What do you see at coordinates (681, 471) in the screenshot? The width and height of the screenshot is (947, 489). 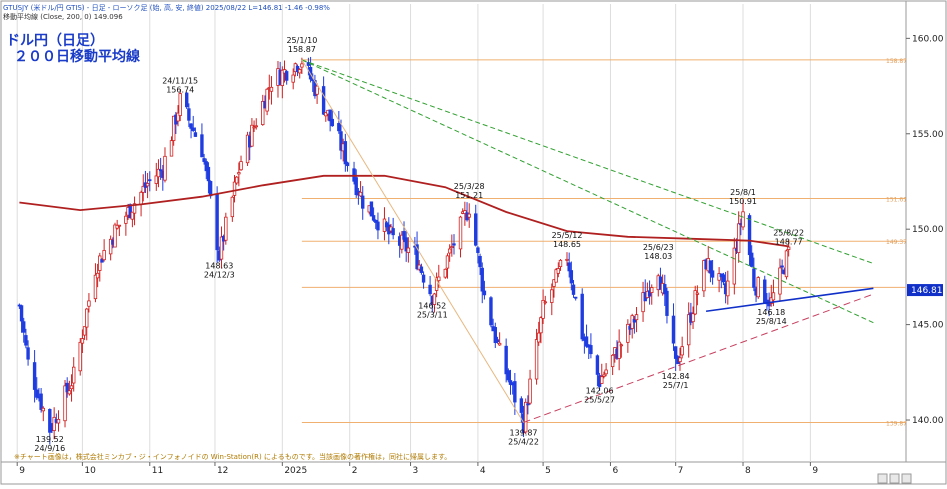 I see `x-tick-label: 7` at bounding box center [681, 471].